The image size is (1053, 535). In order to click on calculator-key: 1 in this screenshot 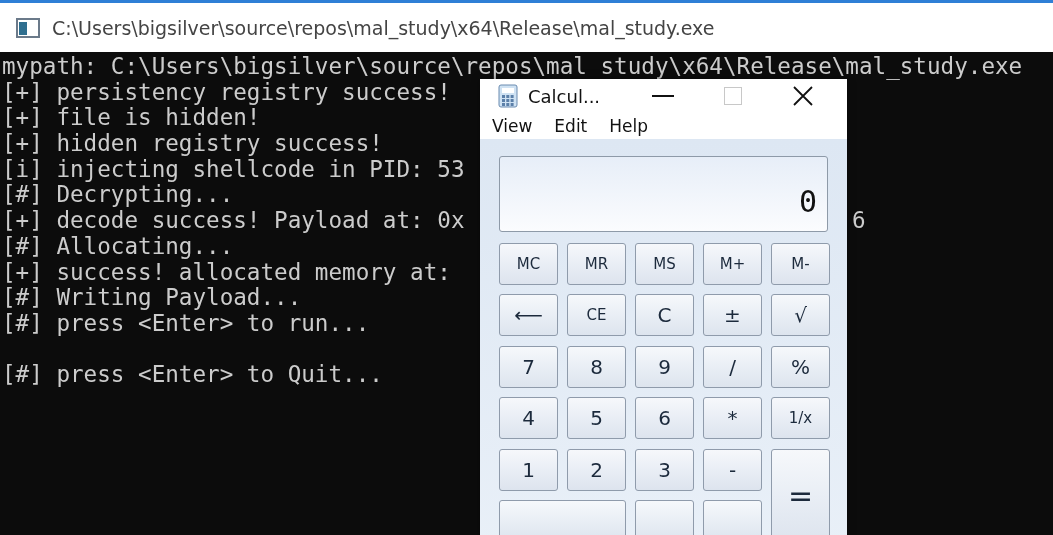, I will do `click(528, 469)`.